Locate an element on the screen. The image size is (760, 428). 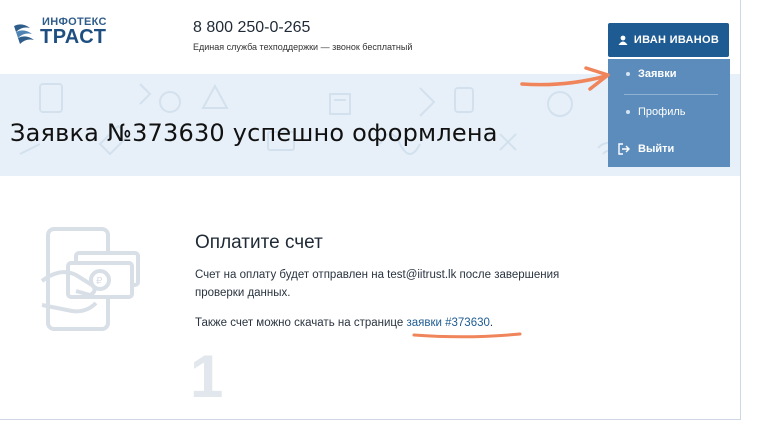
user-name: ИВАН ИВАНОВ is located at coordinates (676, 40).